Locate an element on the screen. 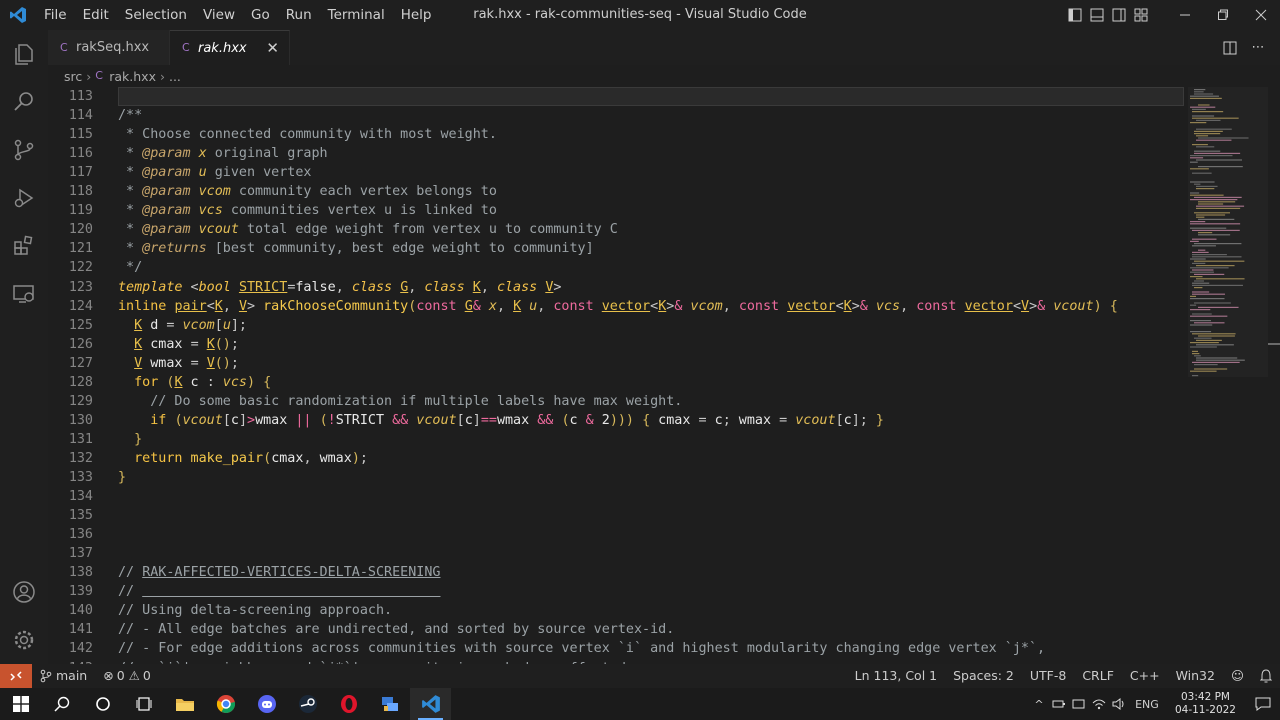 Image resolution: width=1280 pixels, height=720 pixels. platform-config: Win32 is located at coordinates (1195, 676).